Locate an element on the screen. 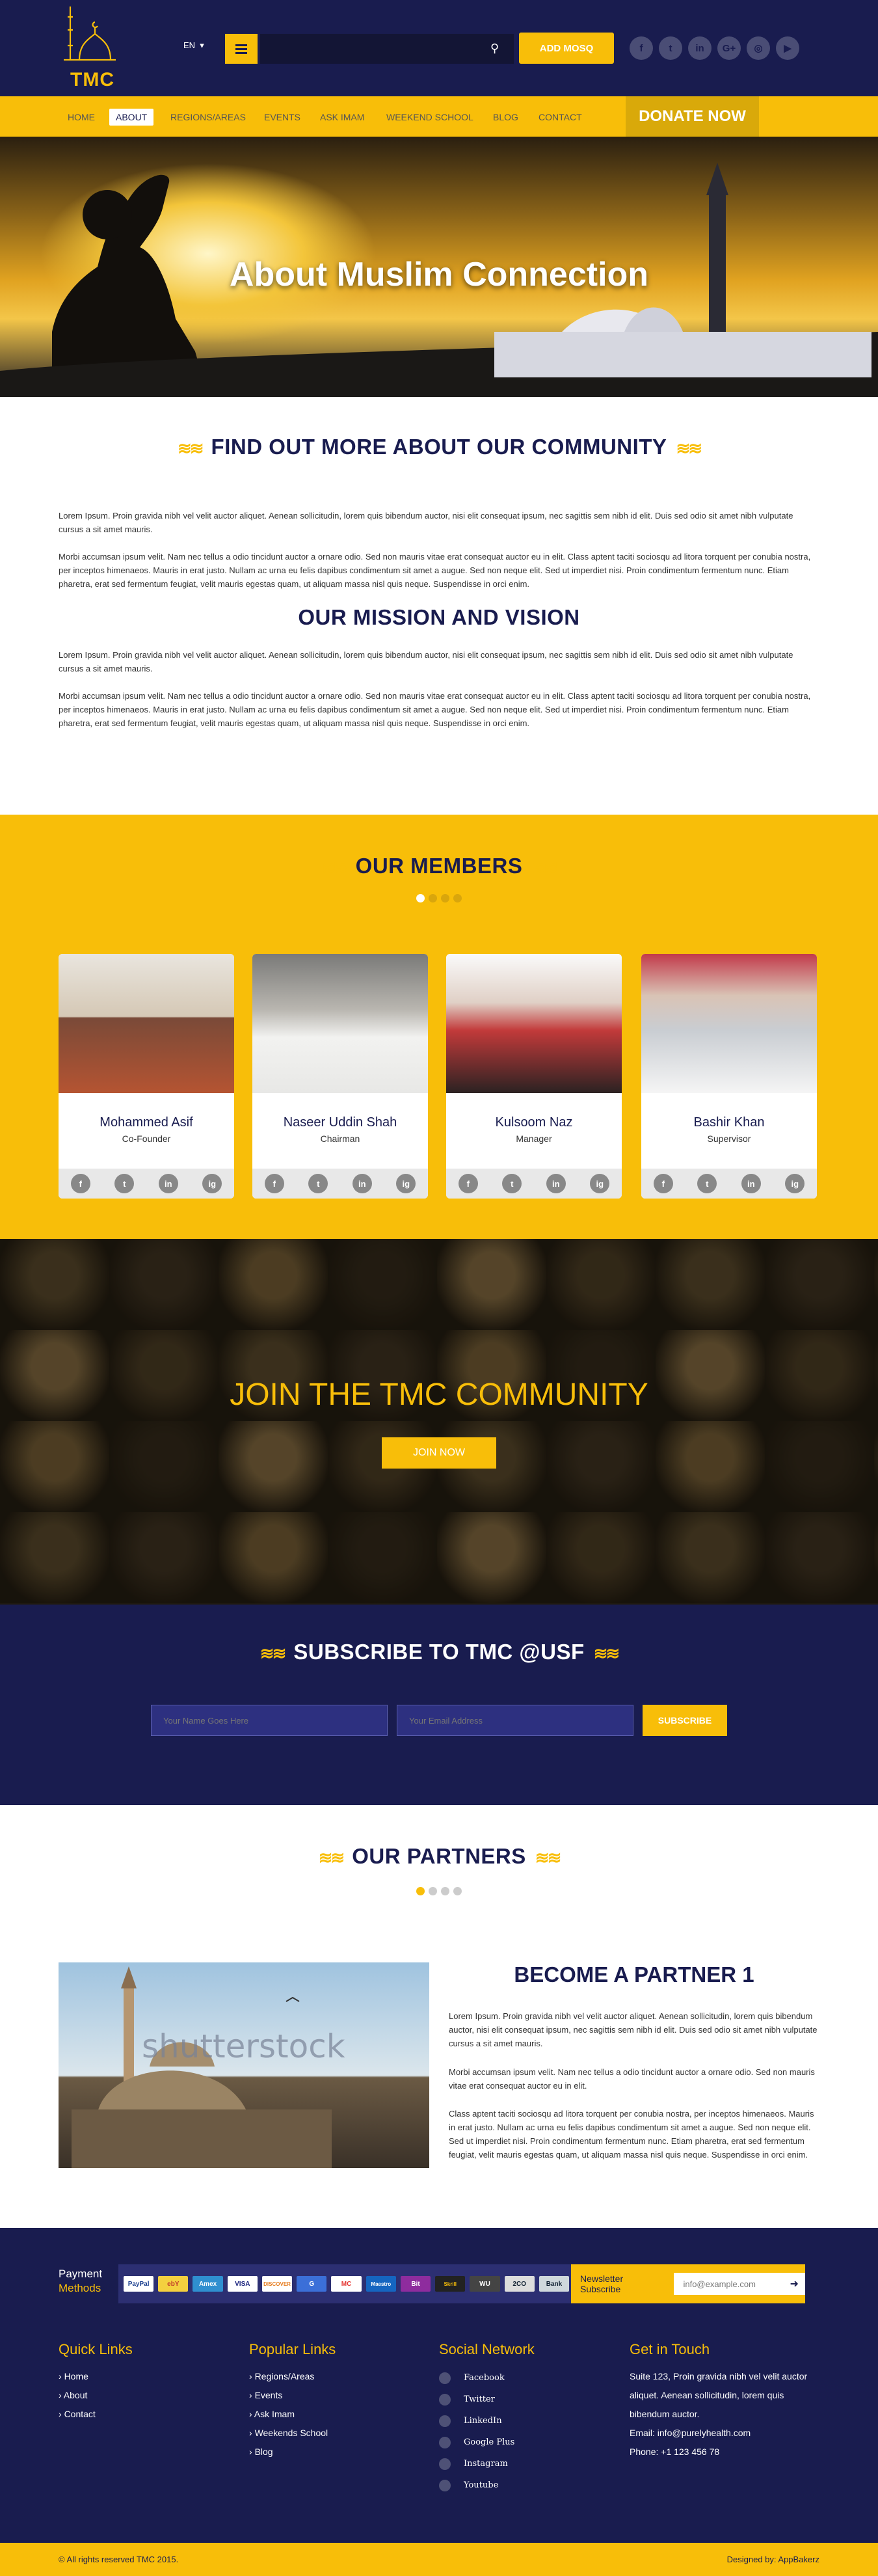 The height and width of the screenshot is (2576, 878). member-name: Naseer Uddin Shah is located at coordinates (340, 1122).